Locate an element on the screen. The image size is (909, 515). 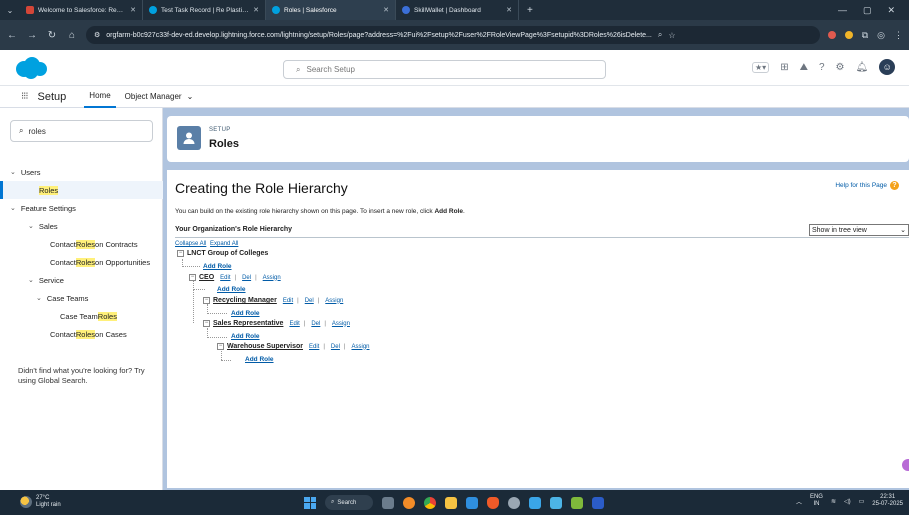
quick-find-input: ⌕ roles is located at coordinates (81, 131).